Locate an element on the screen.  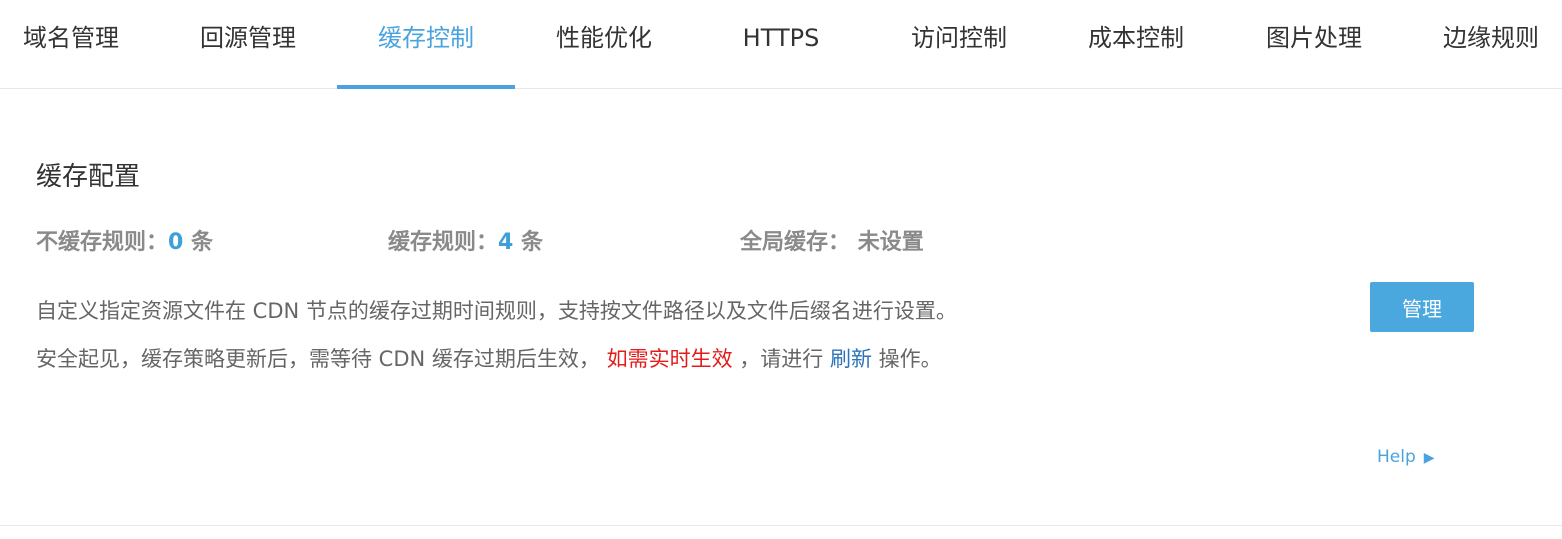
cache-rules-unit: 条 is located at coordinates (532, 242).